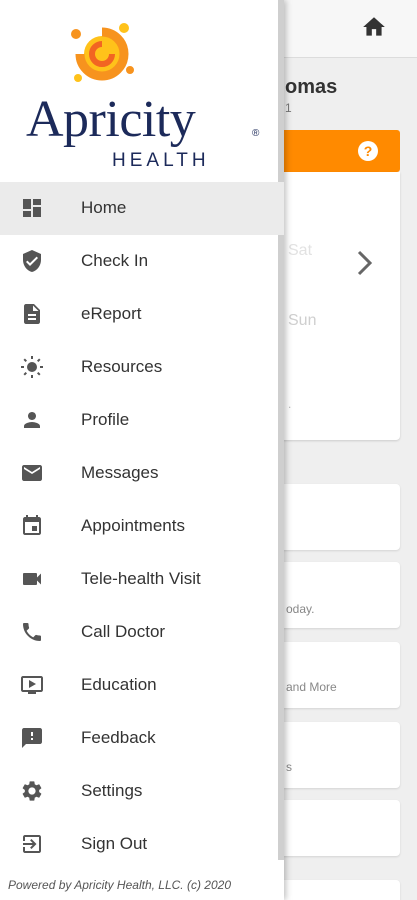 Image resolution: width=417 pixels, height=900 pixels. I want to click on dashboard-icon, so click(32, 208).